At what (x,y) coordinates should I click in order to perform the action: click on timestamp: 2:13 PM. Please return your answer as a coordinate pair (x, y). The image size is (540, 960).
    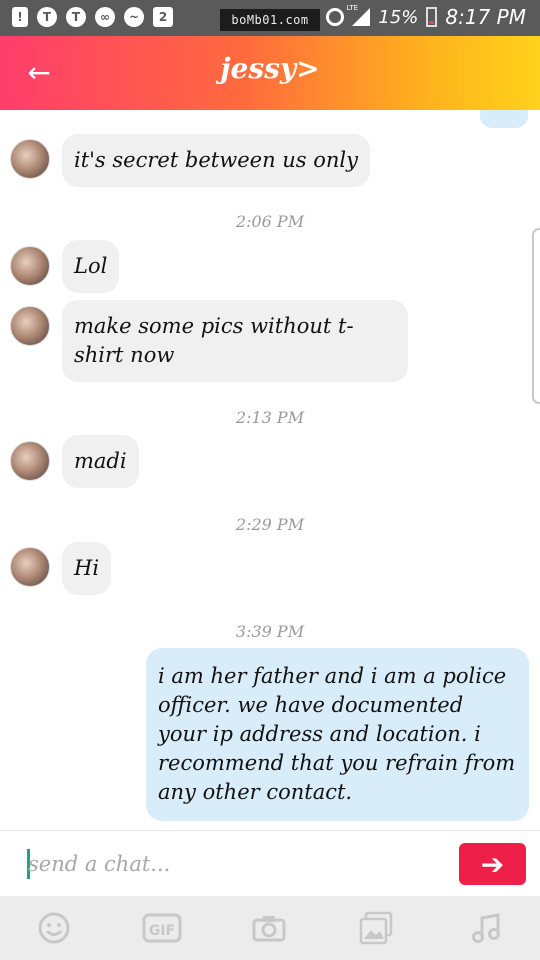
    Looking at the image, I should click on (270, 417).